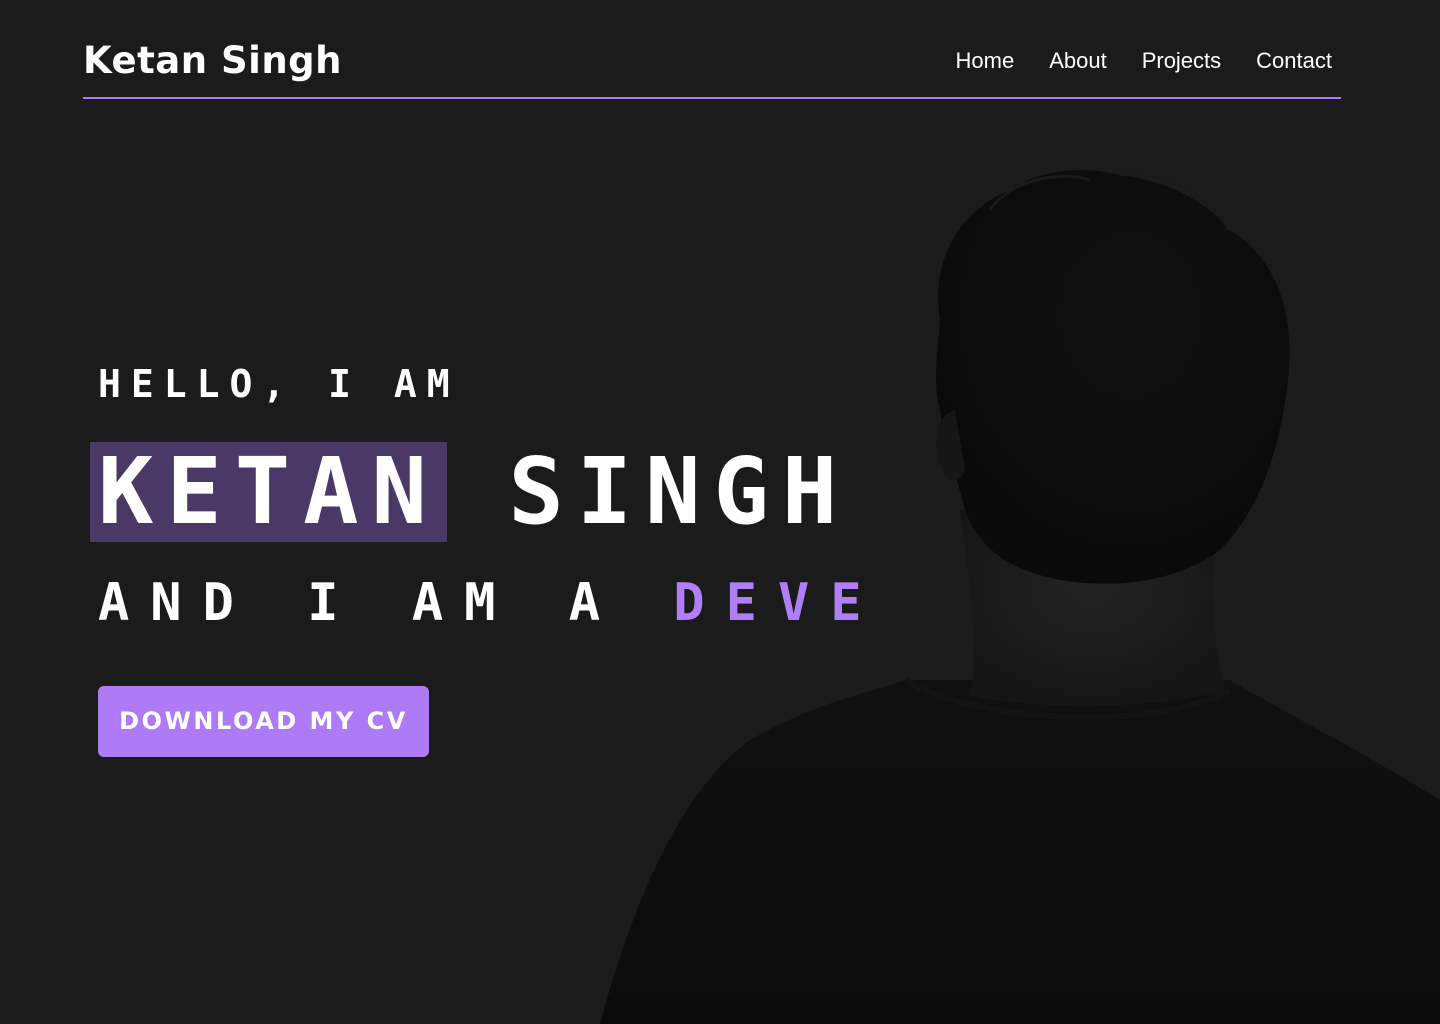 This screenshot has width=1440, height=1024. What do you see at coordinates (386, 603) in the screenshot?
I see `role-prefix: AND I AM A` at bounding box center [386, 603].